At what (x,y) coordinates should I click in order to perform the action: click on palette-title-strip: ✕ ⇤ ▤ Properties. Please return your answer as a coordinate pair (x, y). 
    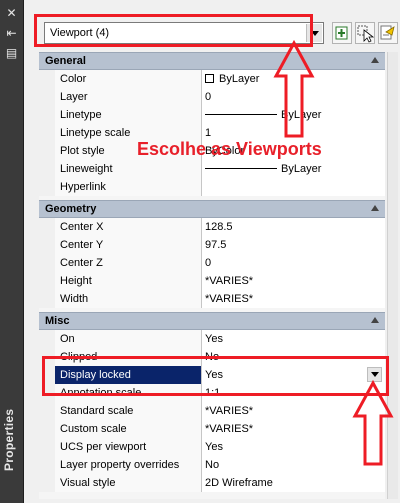
    Looking at the image, I should click on (12, 251).